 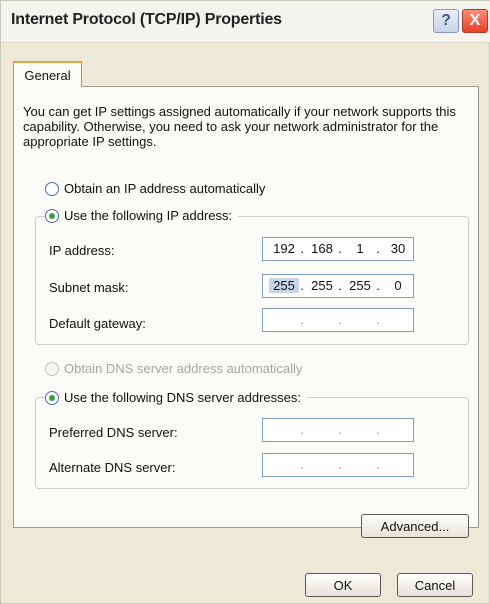 I want to click on ip-address-input: 192 . 168 . 1 . 30, so click(x=338, y=249).